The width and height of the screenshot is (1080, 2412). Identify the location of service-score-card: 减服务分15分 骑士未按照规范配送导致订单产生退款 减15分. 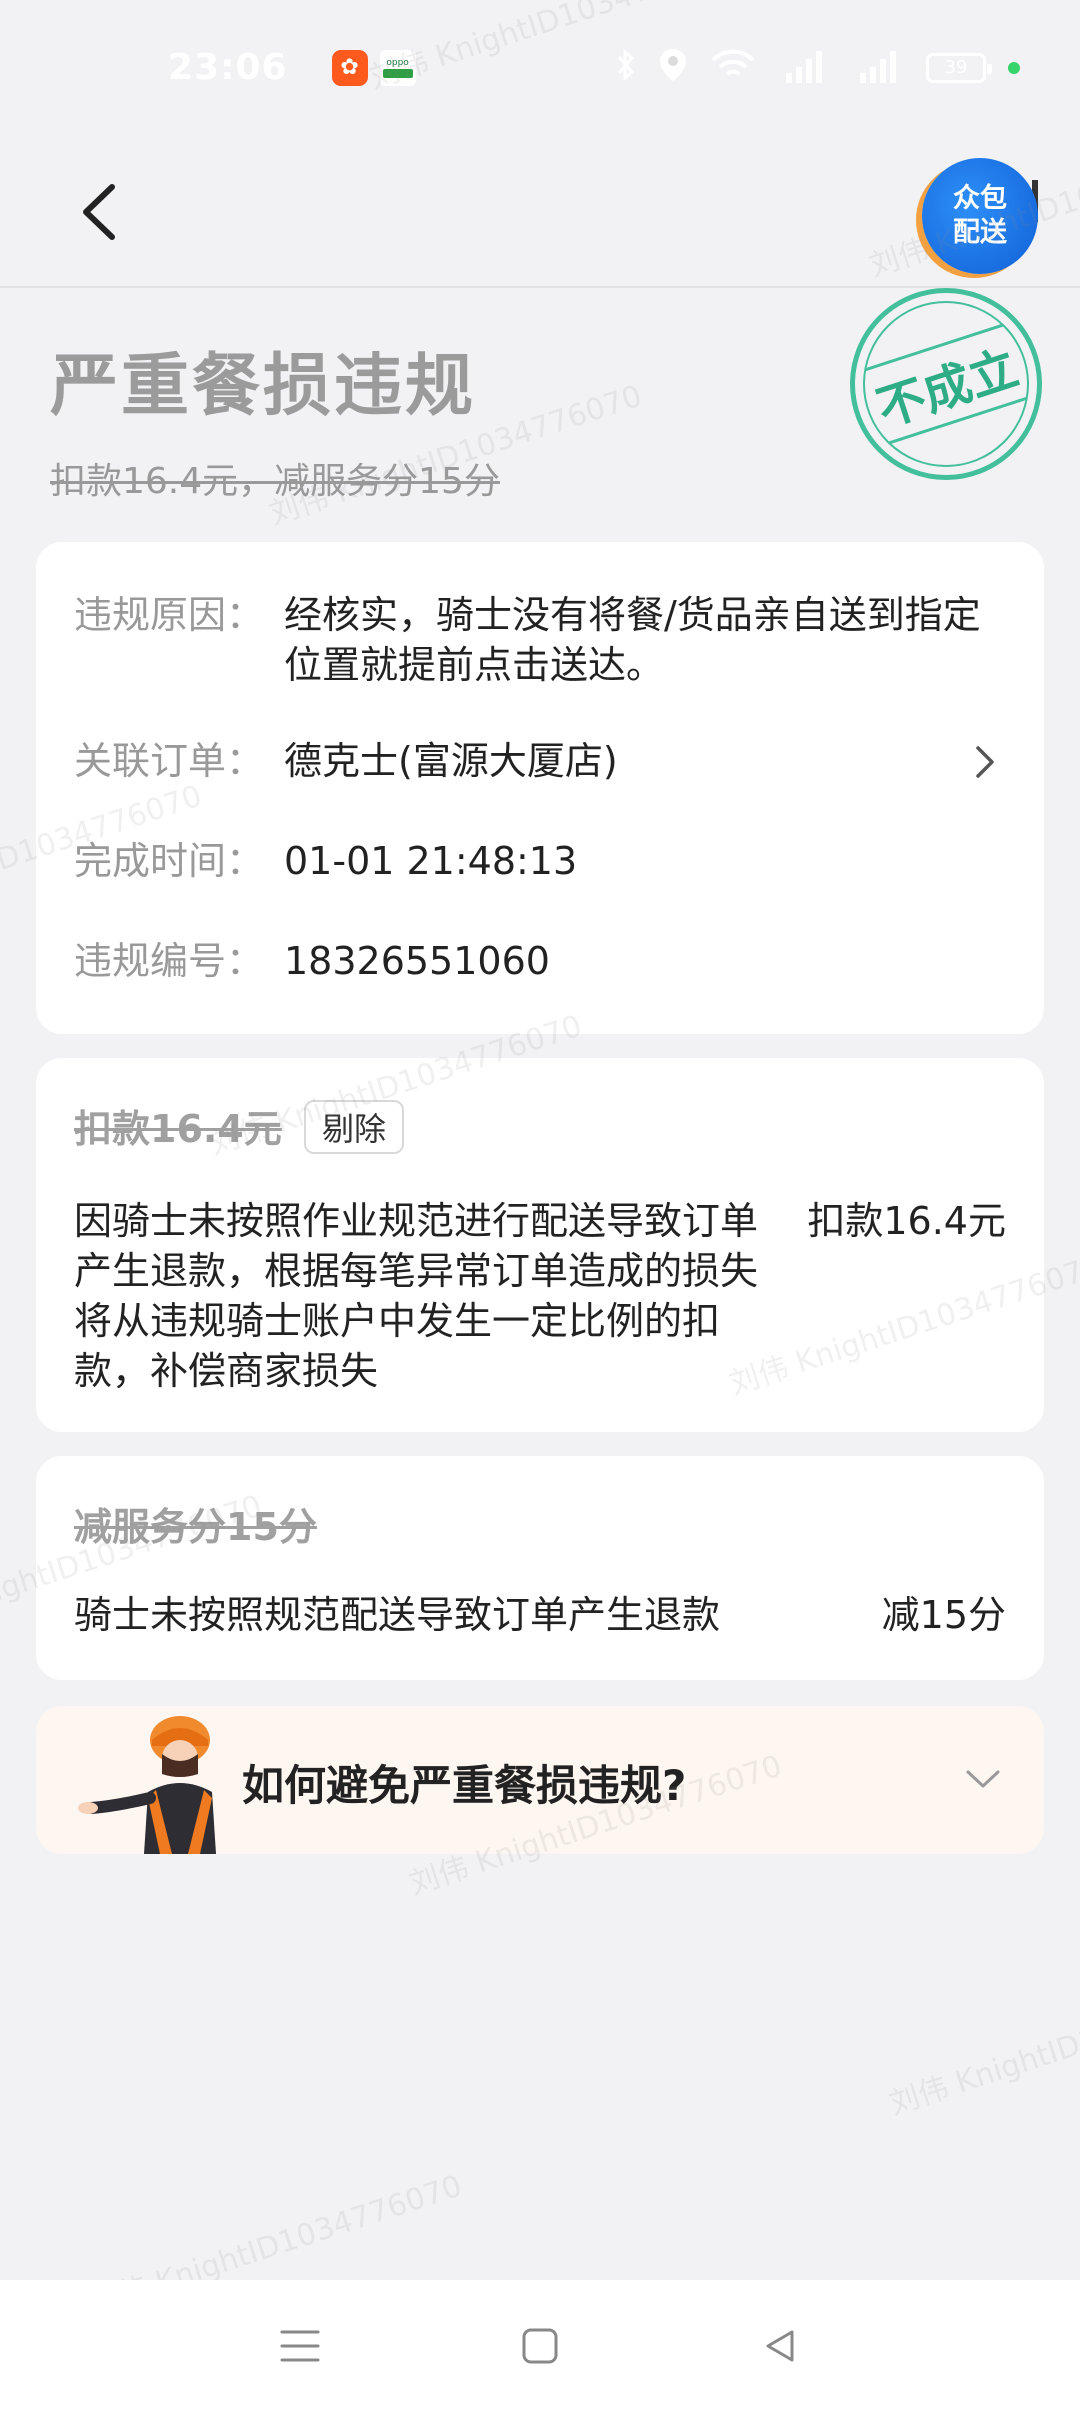
(540, 1568).